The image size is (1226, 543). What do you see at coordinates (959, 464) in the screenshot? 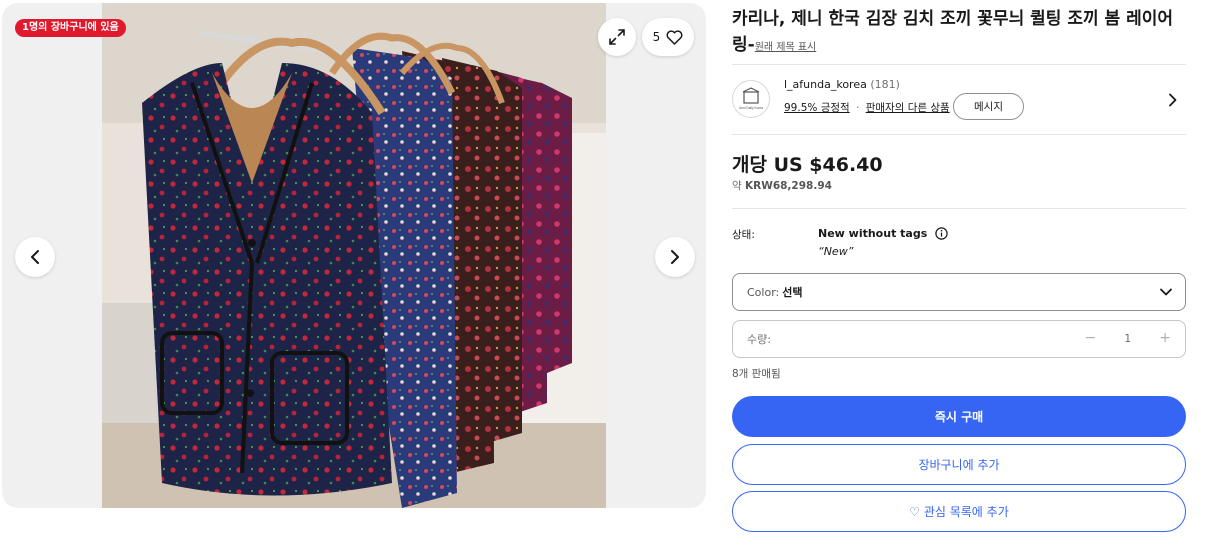
I see `add-to-cart-button: 장바구니에 추가` at bounding box center [959, 464].